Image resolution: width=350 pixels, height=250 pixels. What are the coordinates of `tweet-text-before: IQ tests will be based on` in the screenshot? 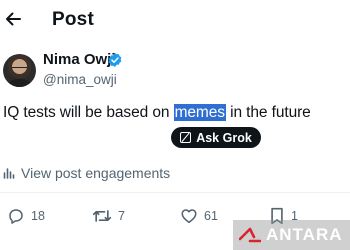 It's located at (88, 112).